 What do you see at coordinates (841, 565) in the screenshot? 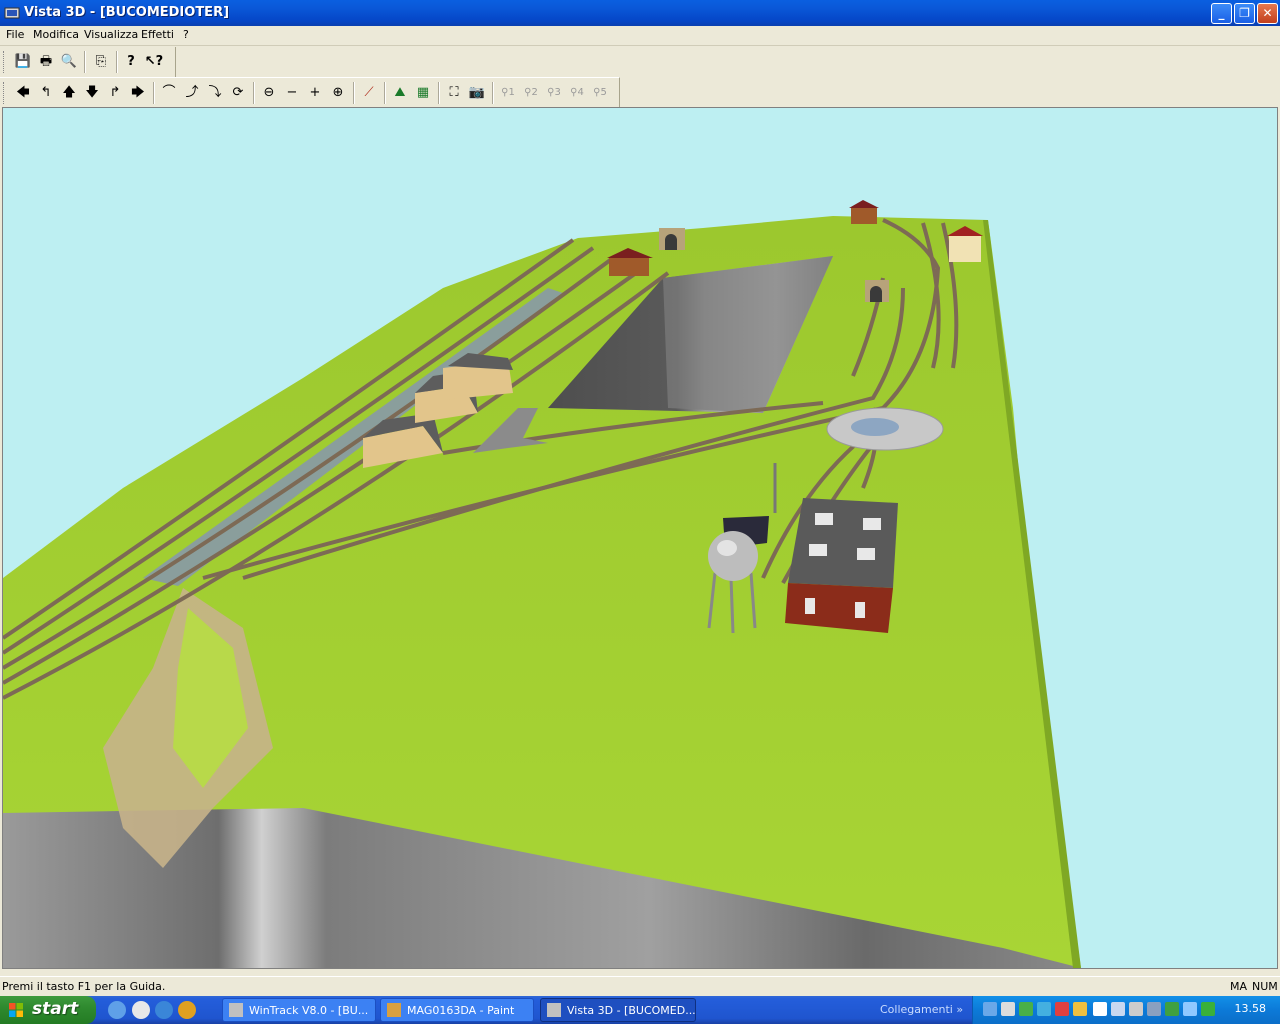
I see `engine-shed` at bounding box center [841, 565].